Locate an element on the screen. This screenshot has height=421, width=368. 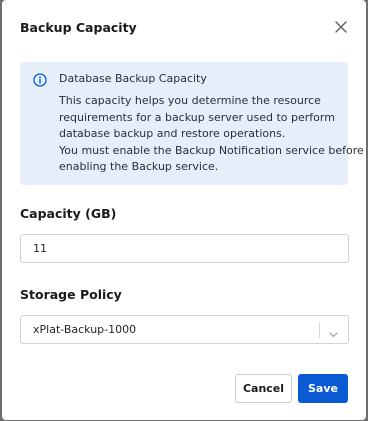
storage-policy-select: xPlat-Backup-1000 is located at coordinates (184, 329).